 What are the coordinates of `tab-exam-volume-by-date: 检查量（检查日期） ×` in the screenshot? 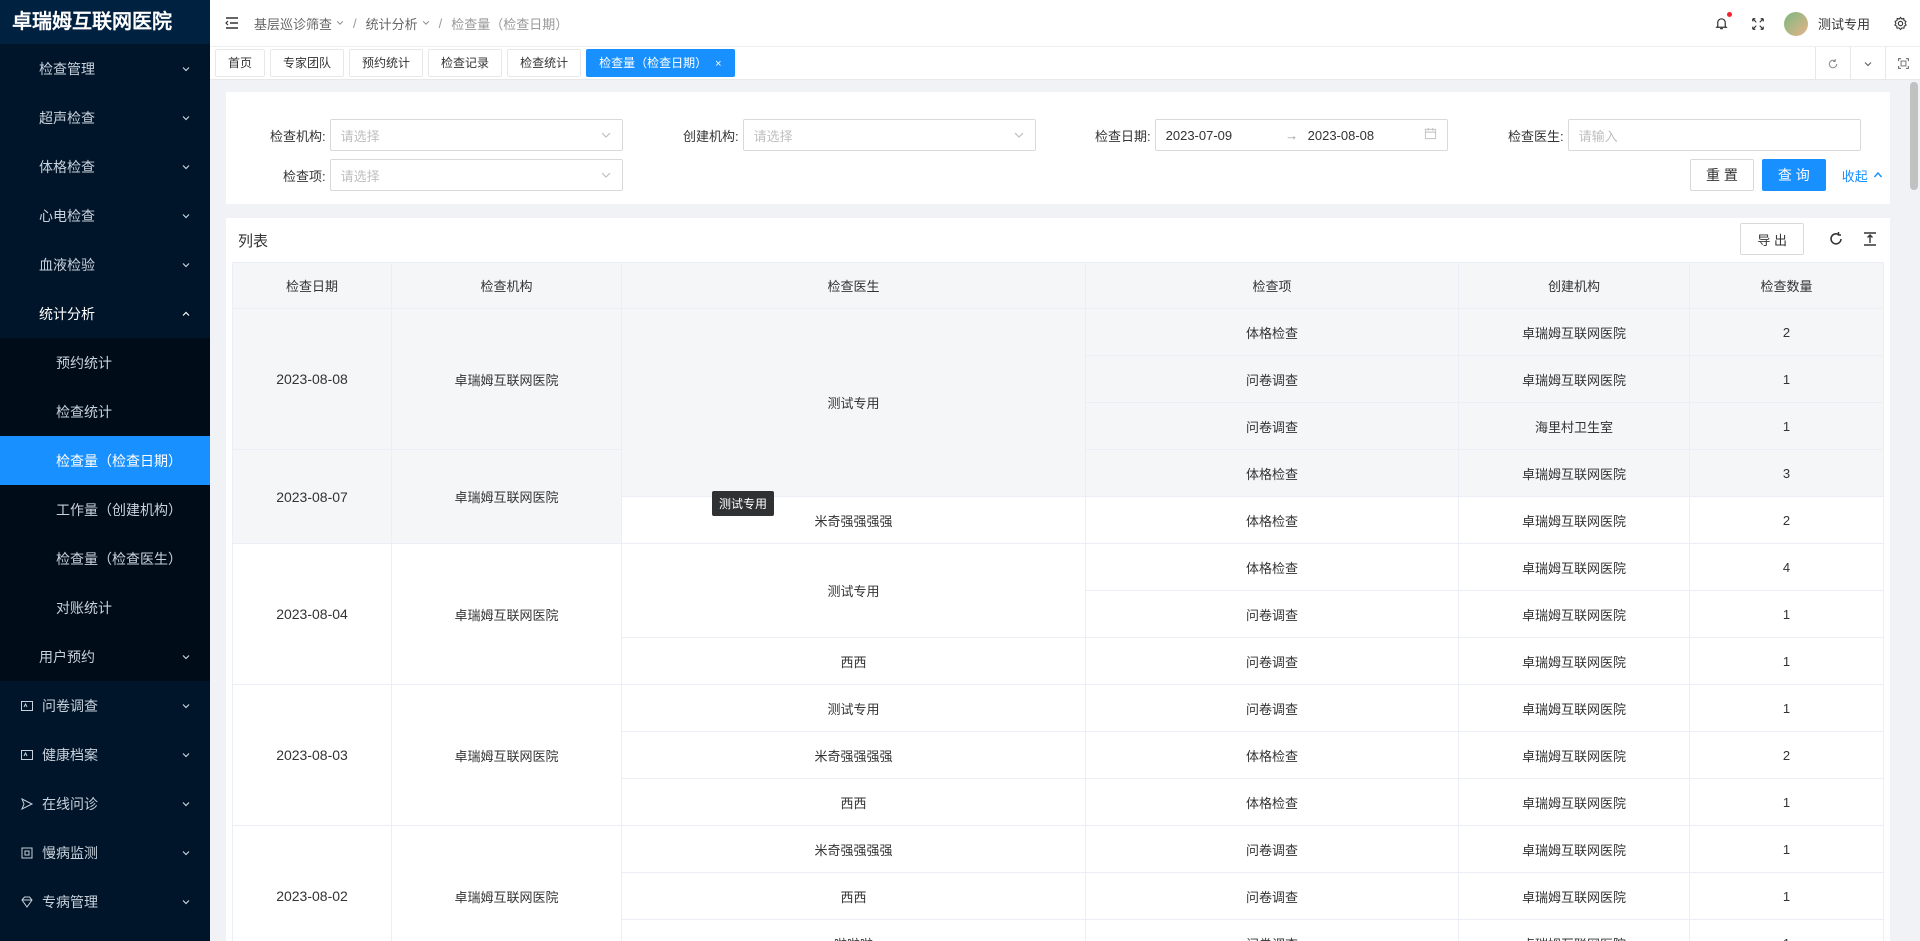 It's located at (660, 63).